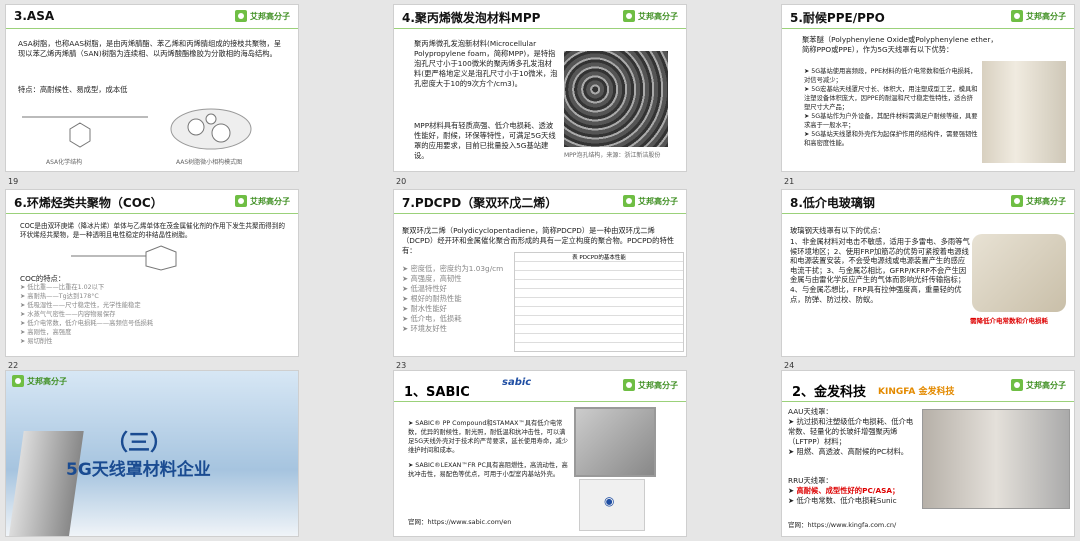 This screenshot has height=541, width=1080. Describe the element at coordinates (209, 162) in the screenshot. I see `caption: AAS树脂微小相构模式图` at that location.